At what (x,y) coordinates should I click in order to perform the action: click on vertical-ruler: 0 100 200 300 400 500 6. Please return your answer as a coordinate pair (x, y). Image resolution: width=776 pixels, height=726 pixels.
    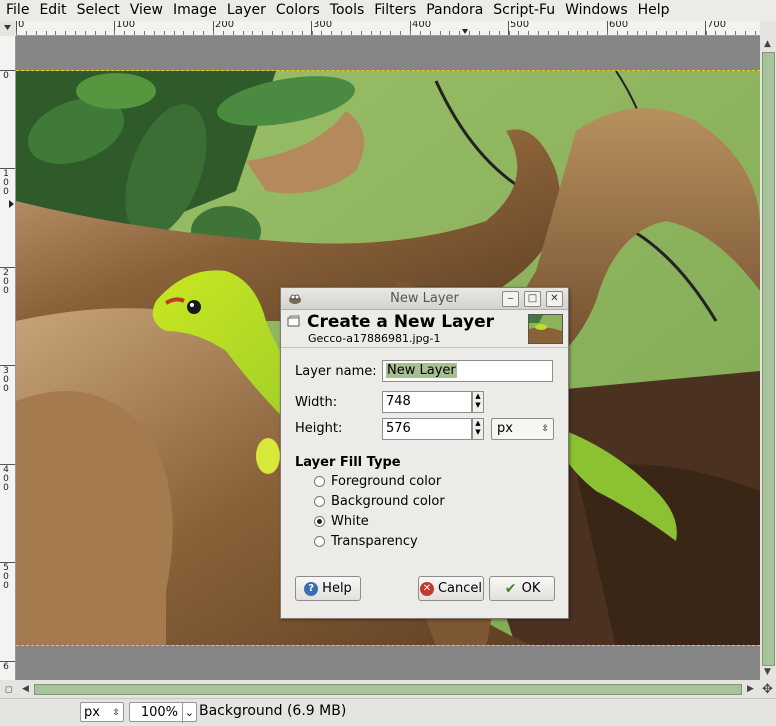
    Looking at the image, I should click on (8, 358).